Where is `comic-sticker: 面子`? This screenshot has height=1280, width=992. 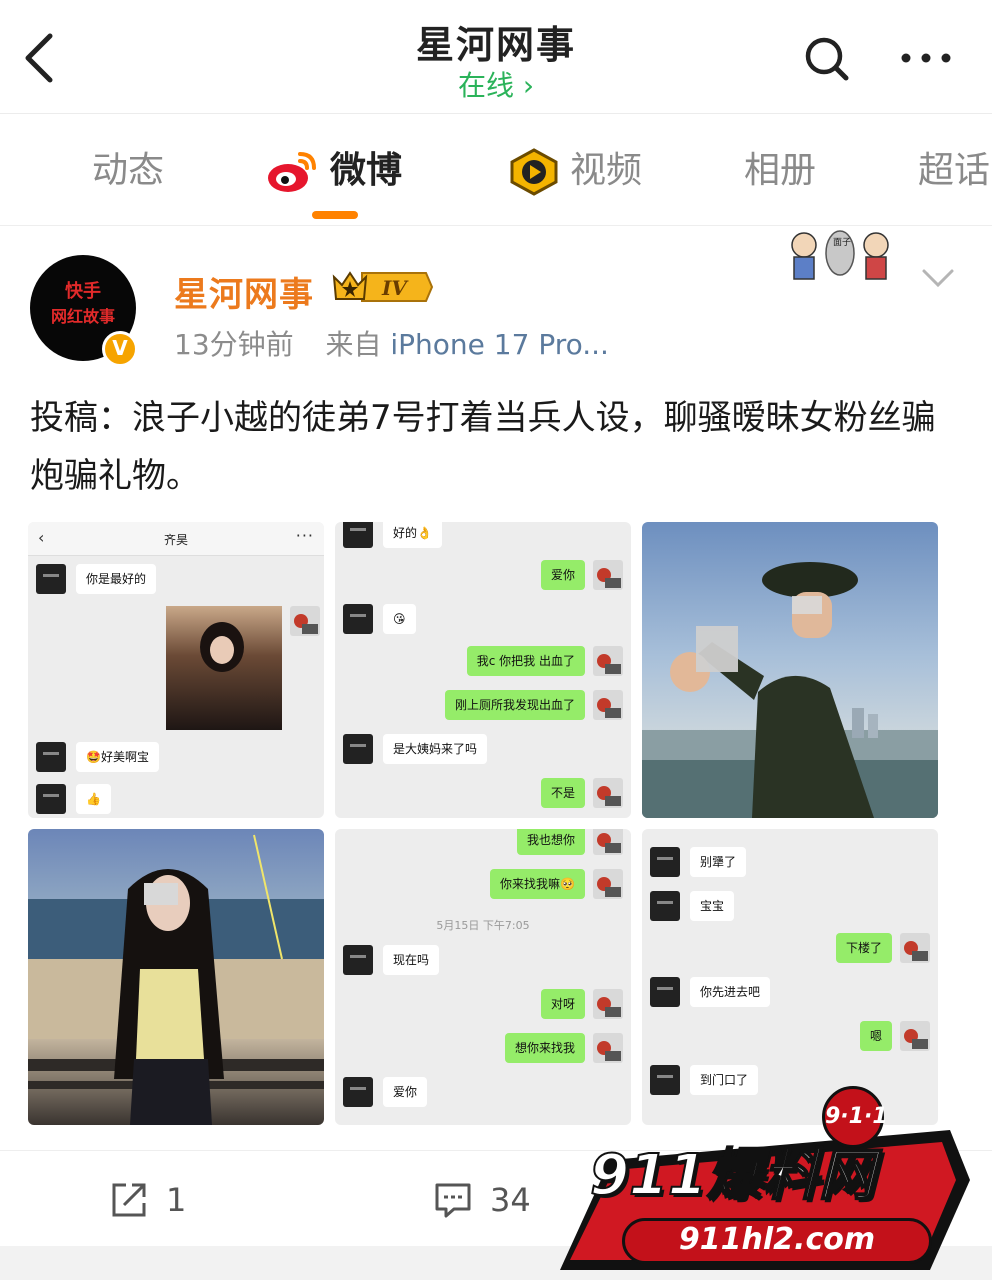 comic-sticker: 面子 is located at coordinates (840, 255).